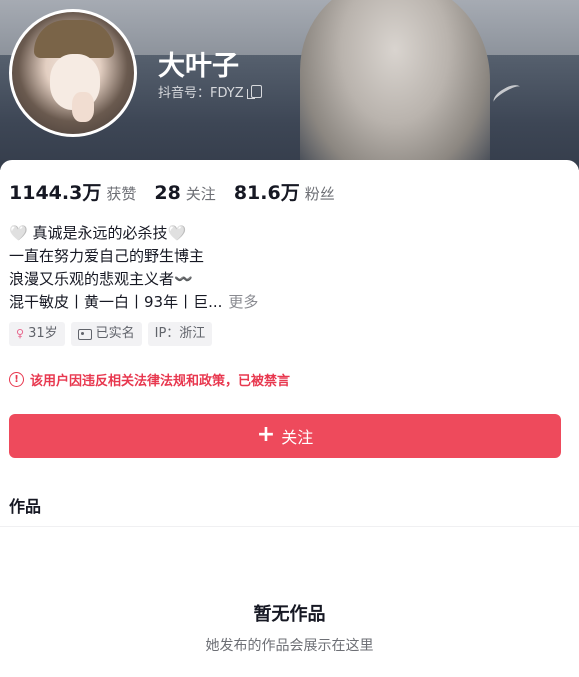 Image resolution: width=579 pixels, height=677 pixels. I want to click on tag-age-label: 31岁, so click(43, 333).